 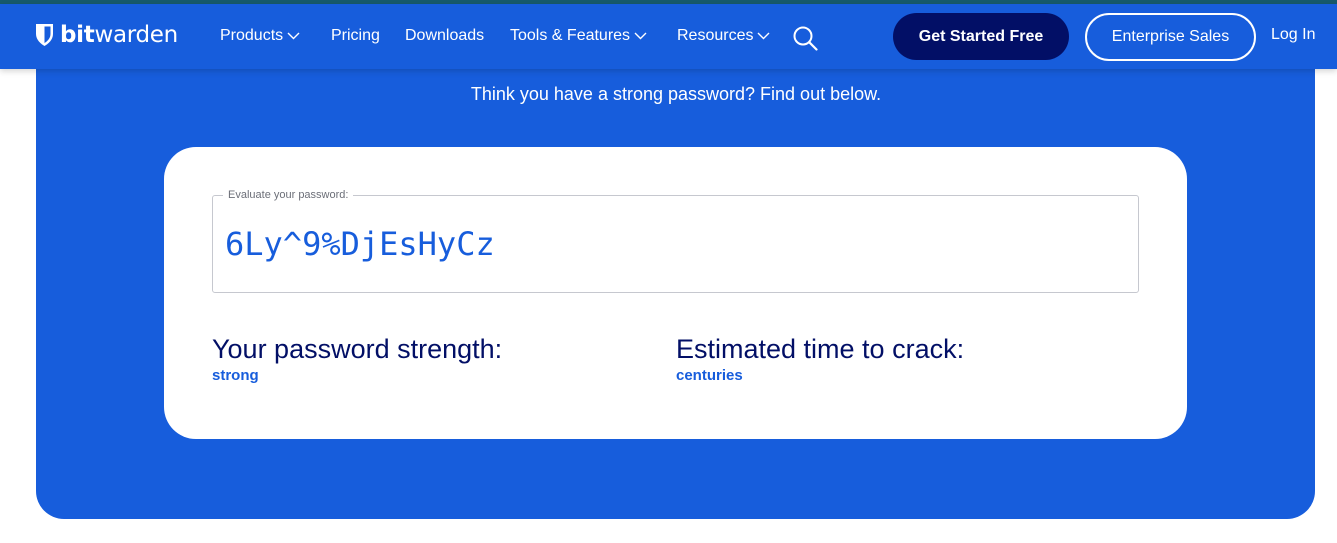 I want to click on nav-pricing-label: Pricing, so click(x=355, y=35).